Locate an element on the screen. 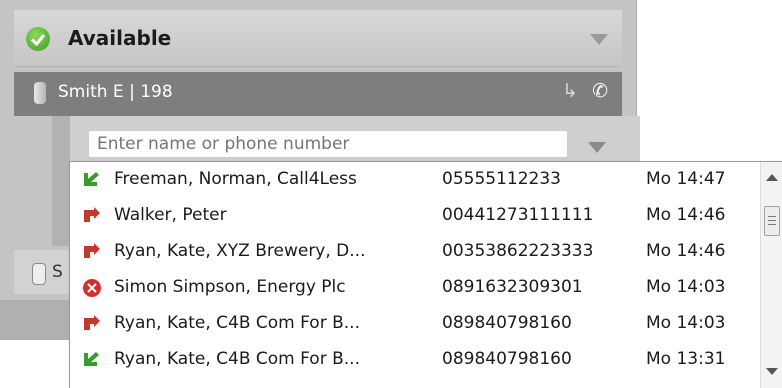 This screenshot has width=782, height=388. scroll-down-arrow-icon is located at coordinates (772, 371).